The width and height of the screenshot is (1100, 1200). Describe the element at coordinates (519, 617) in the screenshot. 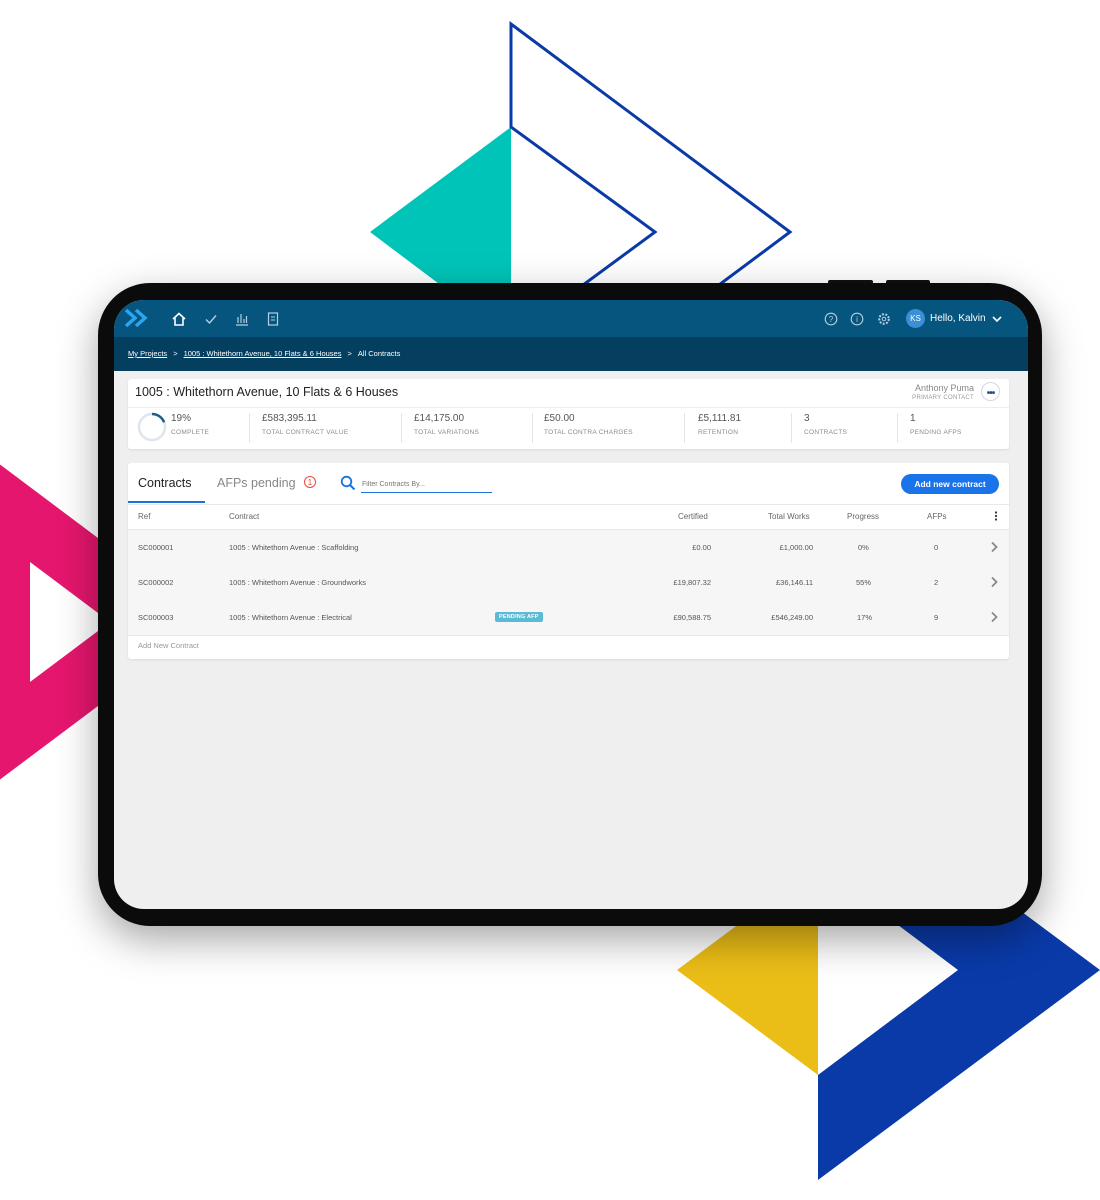

I see `pending-afp-badge: PENDING AFP` at that location.